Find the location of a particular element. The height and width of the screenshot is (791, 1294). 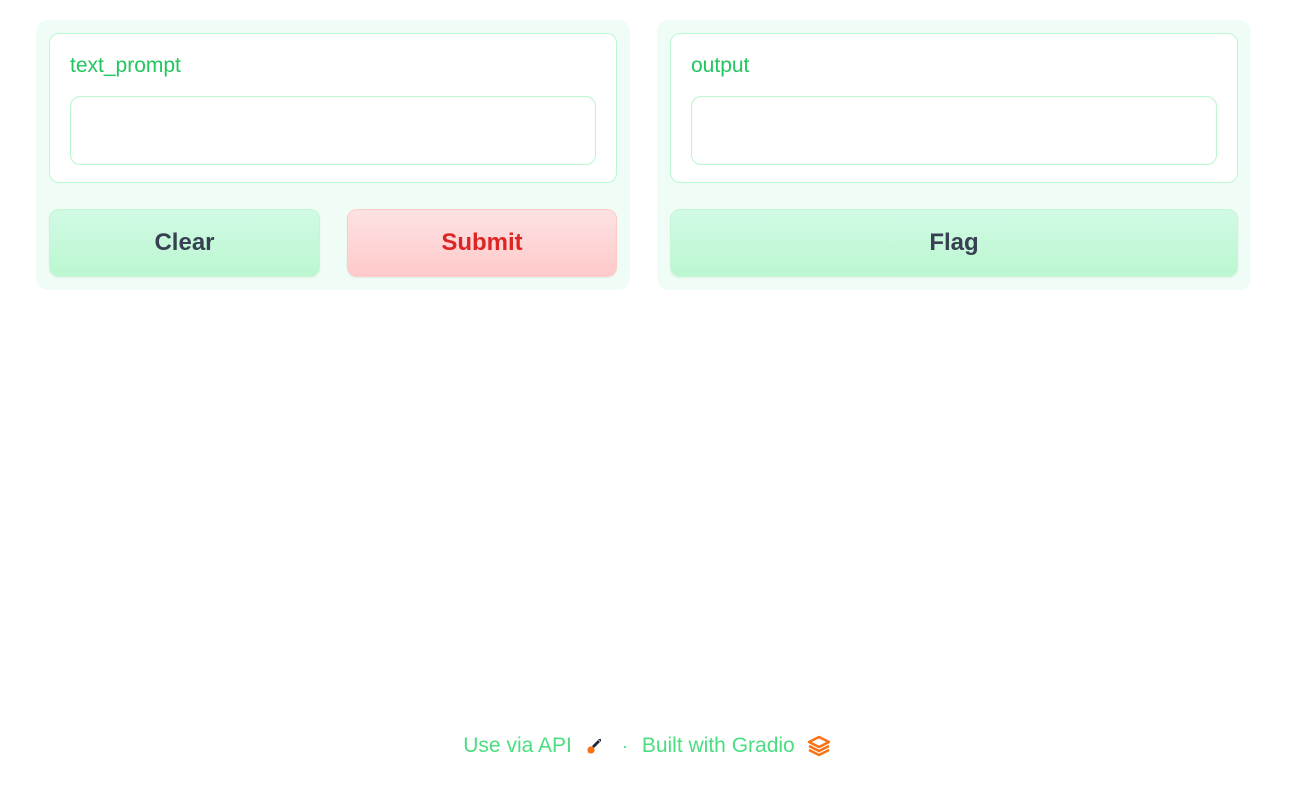

output-block: output is located at coordinates (954, 108).